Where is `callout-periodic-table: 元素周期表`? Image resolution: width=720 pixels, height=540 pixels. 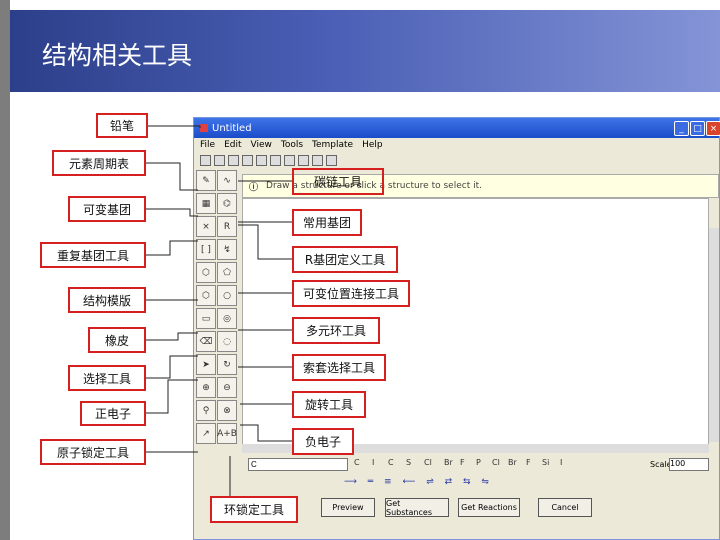
callout-periodic-table: 元素周期表 is located at coordinates (99, 163).